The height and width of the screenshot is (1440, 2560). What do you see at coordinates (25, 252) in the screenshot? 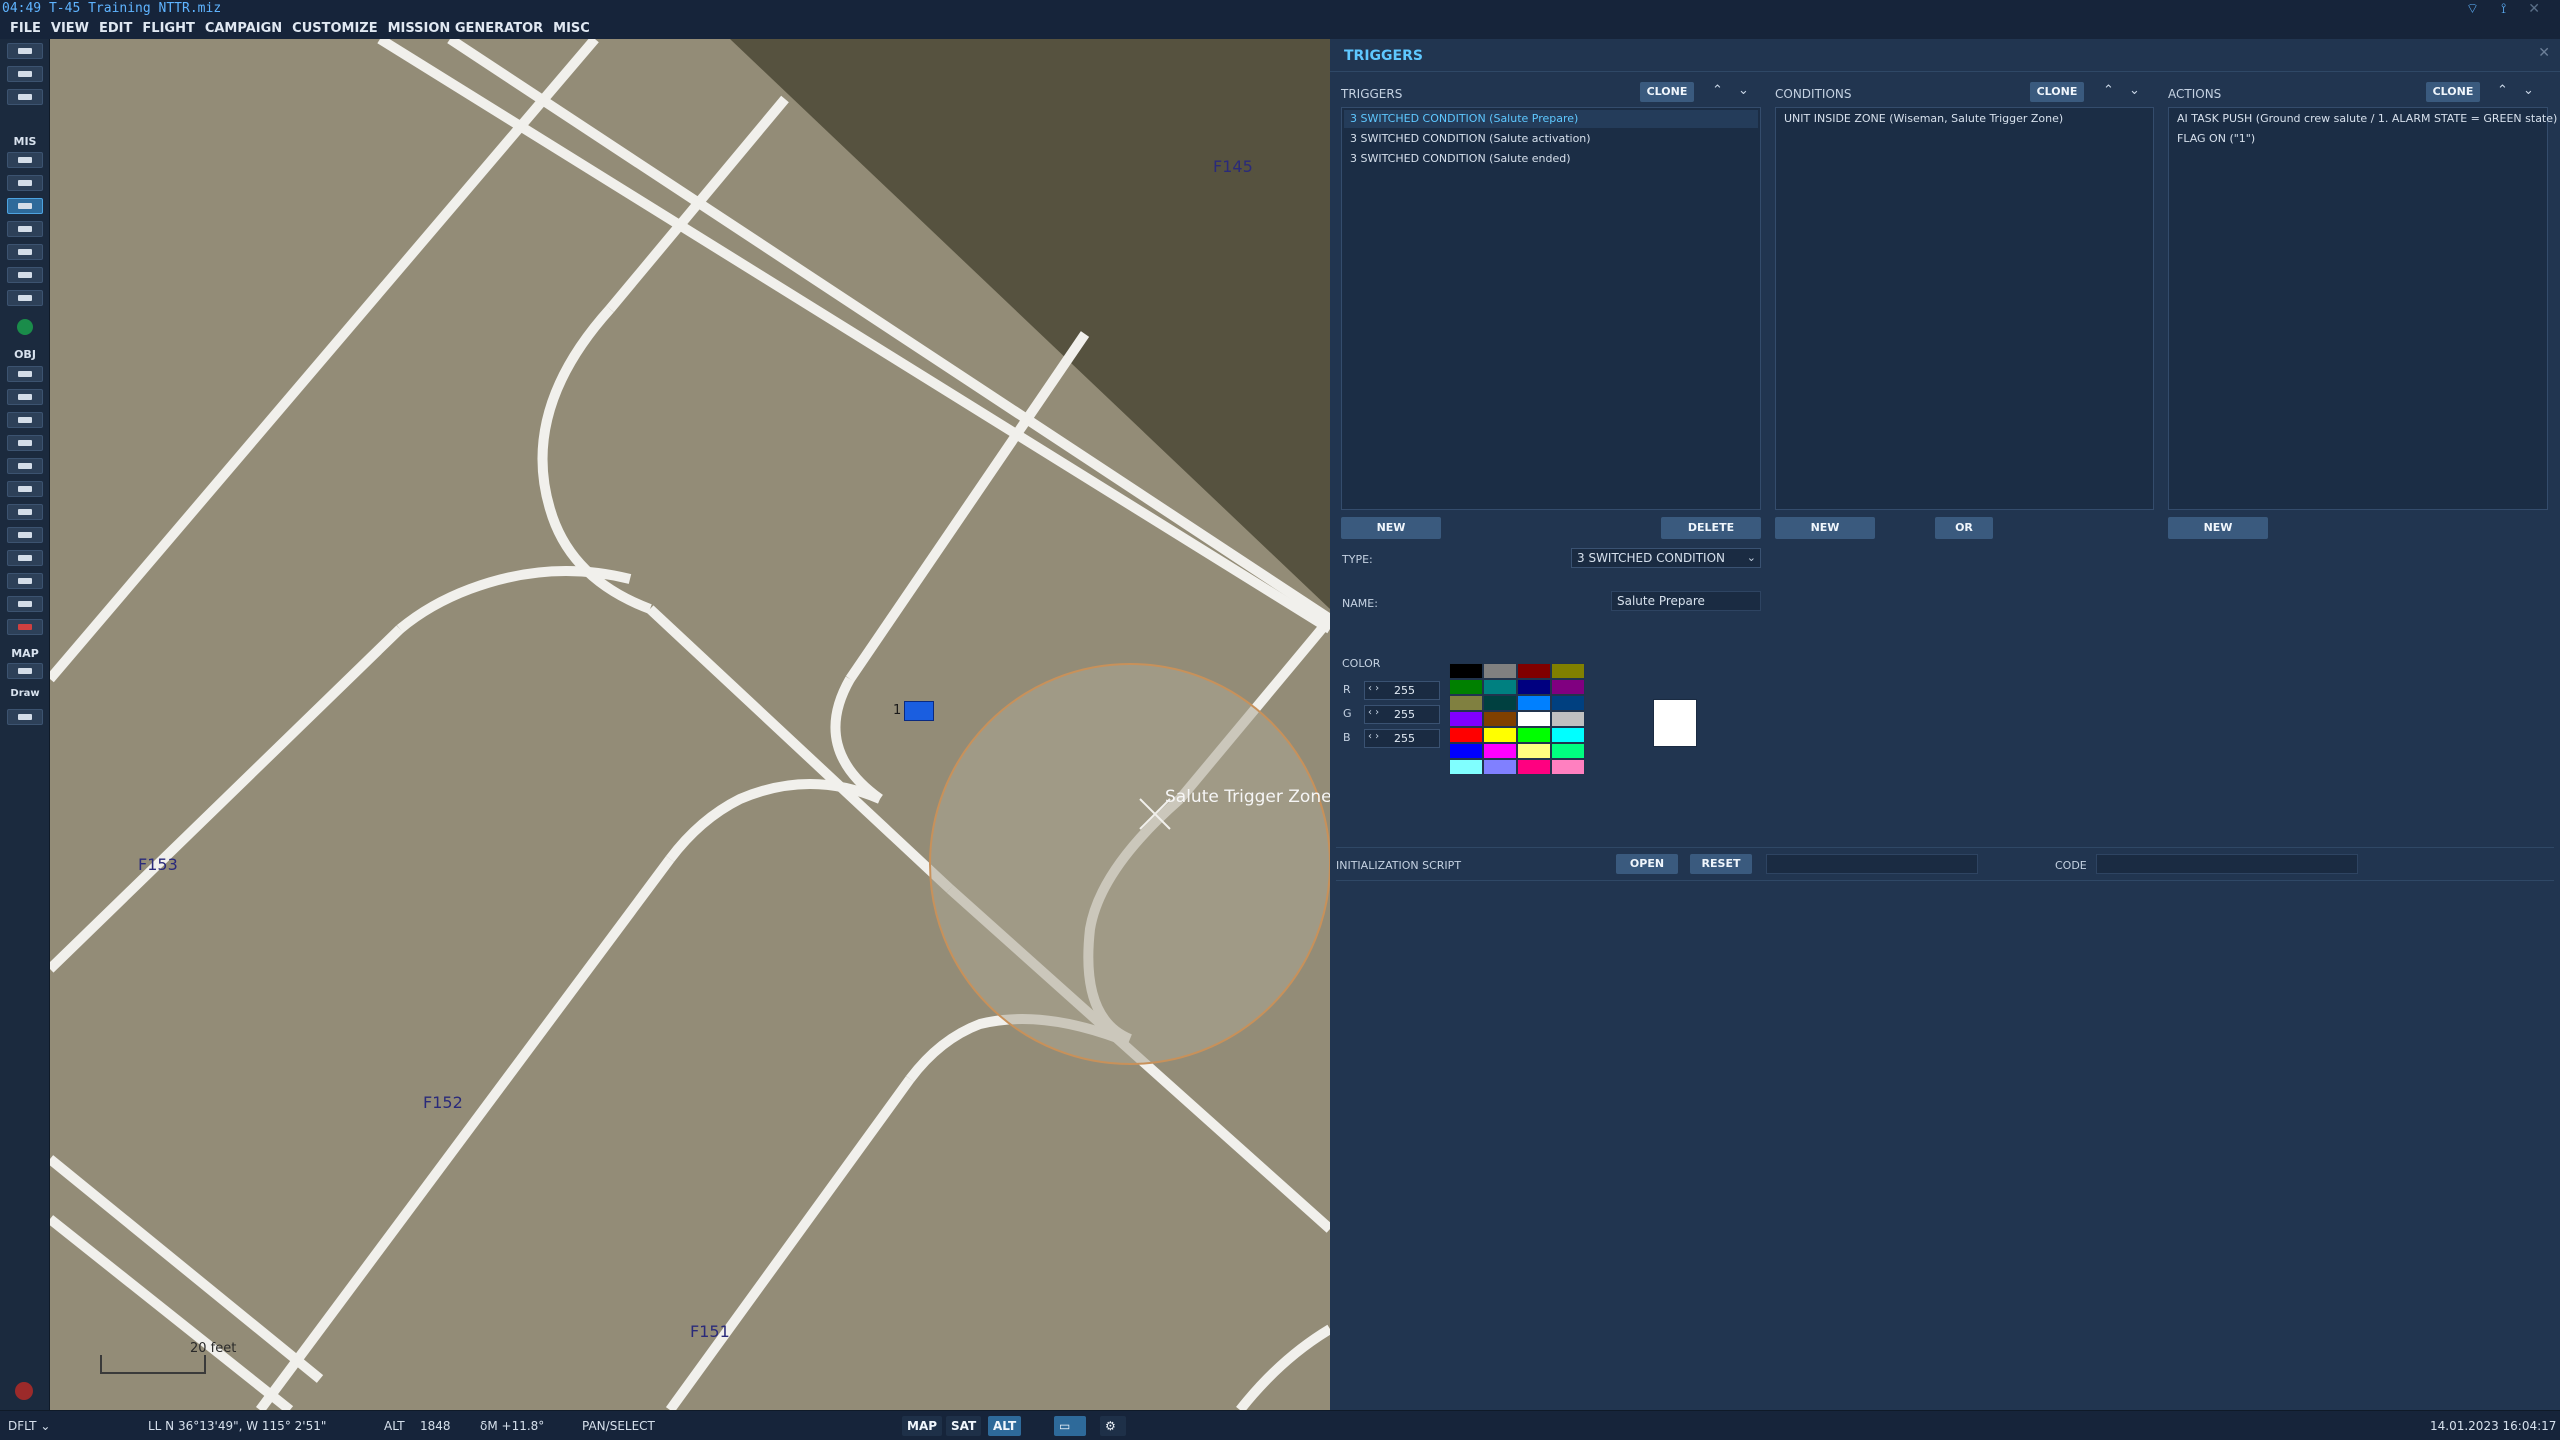
I see `goals-icon` at bounding box center [25, 252].